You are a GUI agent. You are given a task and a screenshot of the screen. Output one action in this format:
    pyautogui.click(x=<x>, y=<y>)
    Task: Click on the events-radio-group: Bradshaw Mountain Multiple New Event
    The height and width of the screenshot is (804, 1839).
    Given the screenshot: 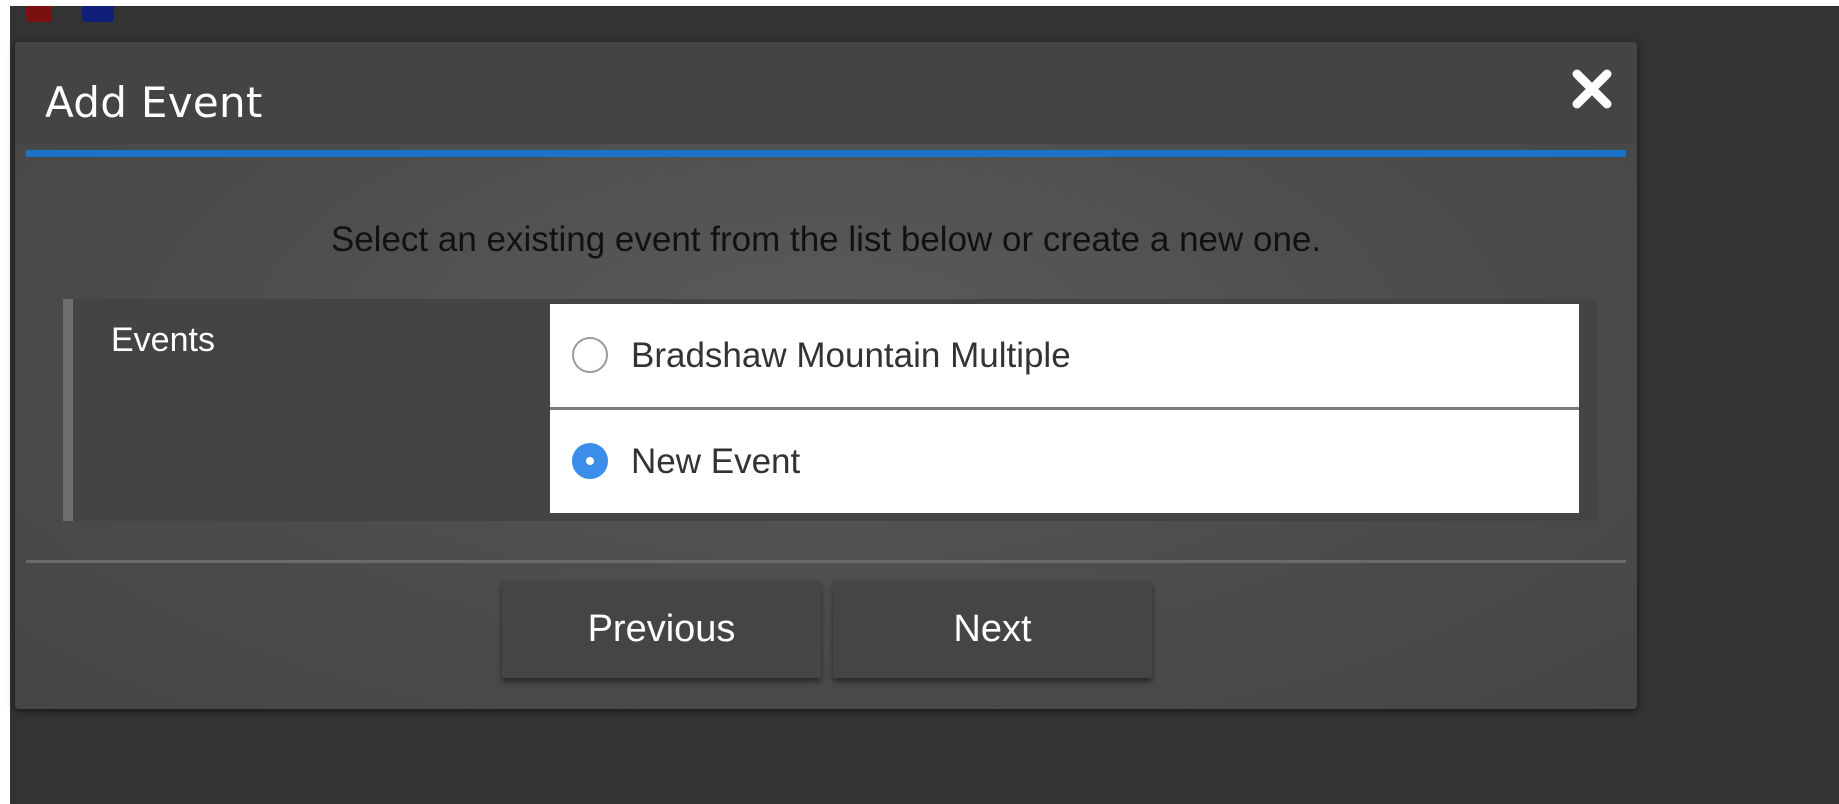 What is the action you would take?
    pyautogui.click(x=1064, y=409)
    